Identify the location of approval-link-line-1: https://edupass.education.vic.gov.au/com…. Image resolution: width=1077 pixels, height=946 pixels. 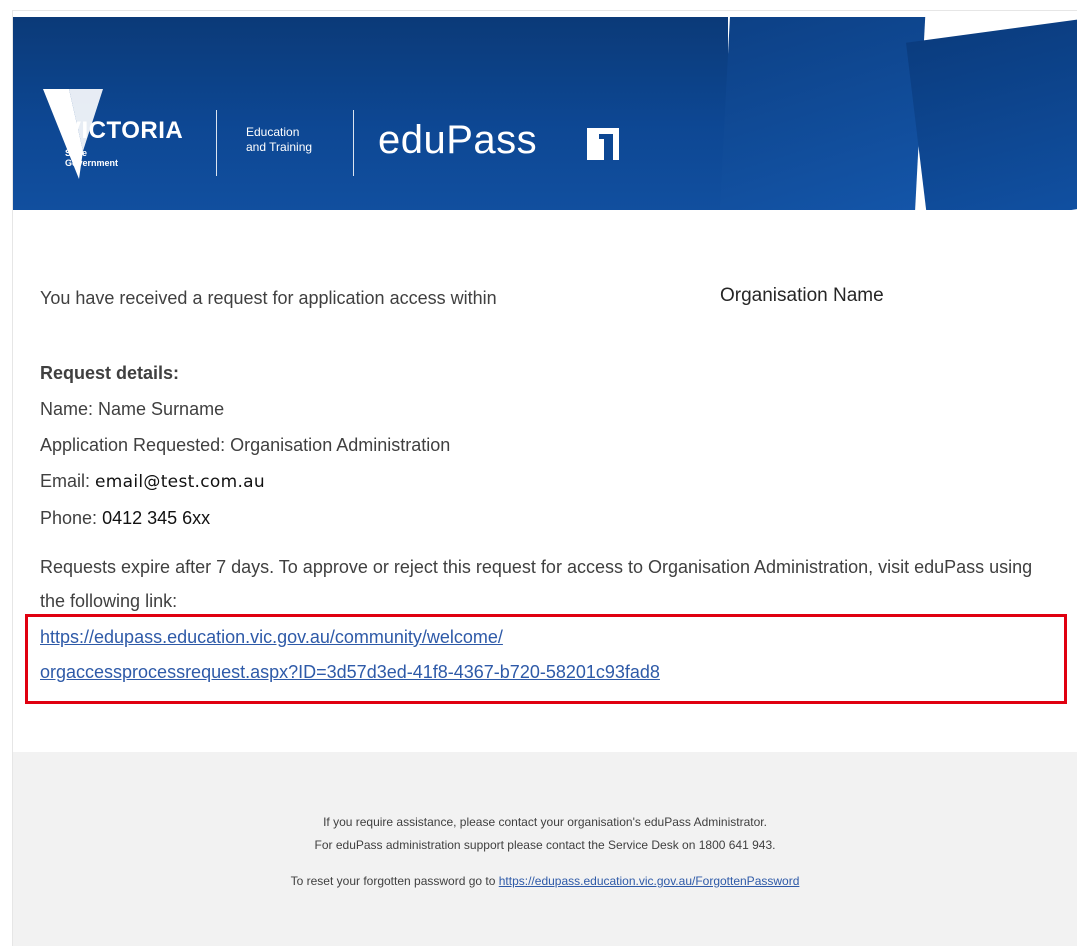
(545, 637).